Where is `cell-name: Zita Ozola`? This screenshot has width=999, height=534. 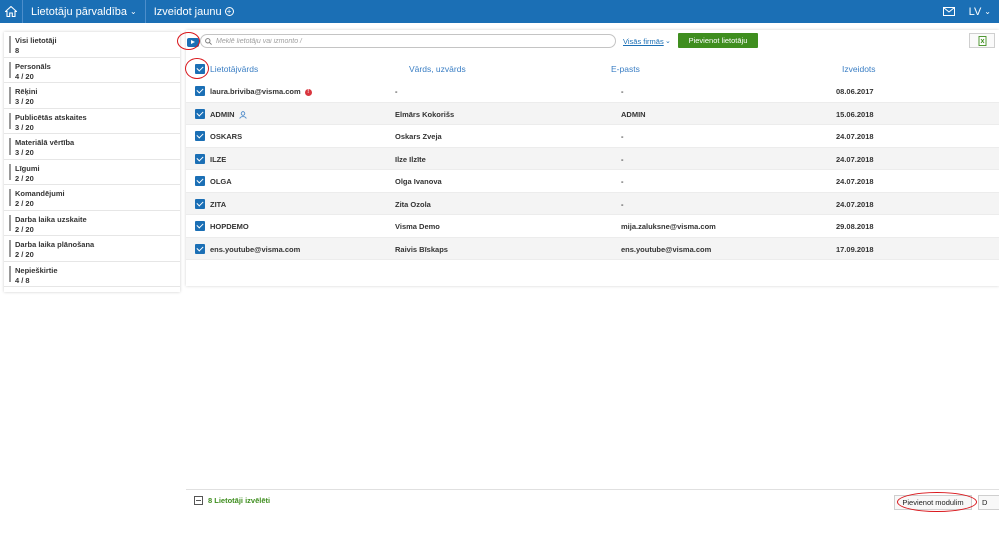 cell-name: Zita Ozola is located at coordinates (413, 204).